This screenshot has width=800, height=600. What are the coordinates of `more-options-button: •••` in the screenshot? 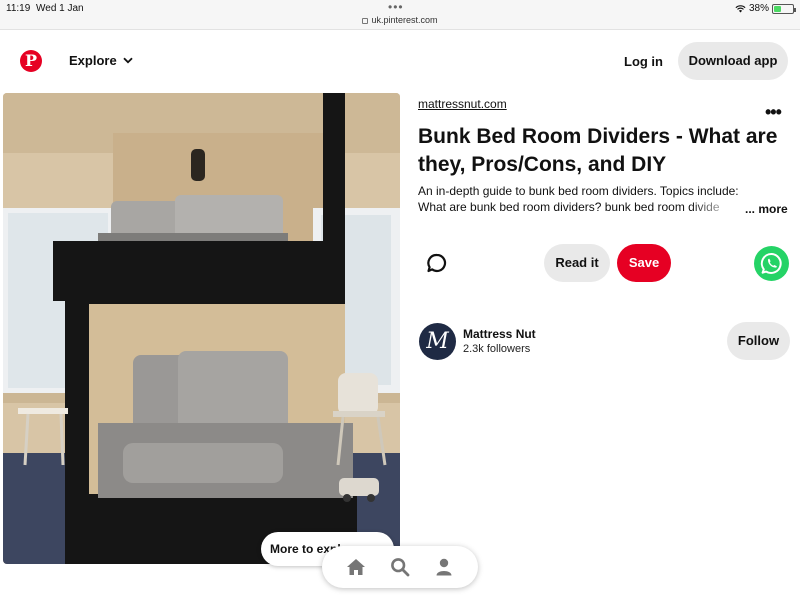 It's located at (773, 112).